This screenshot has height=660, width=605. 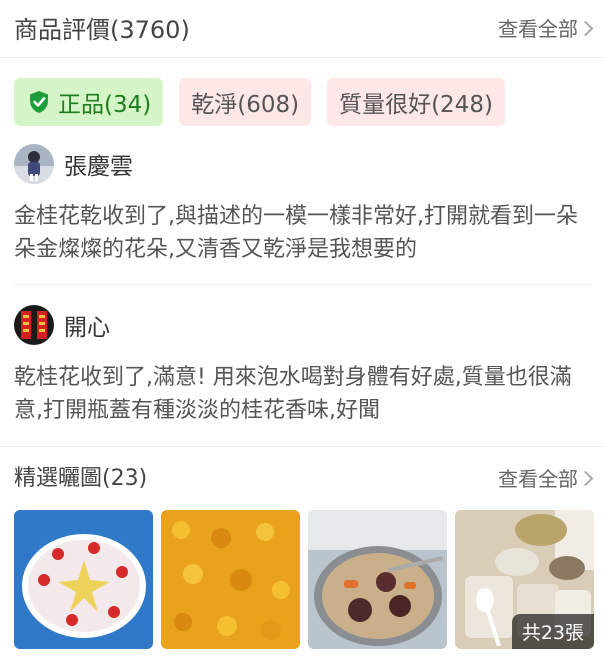 I want to click on view-all-reviews-link: 查看全部, so click(x=546, y=27).